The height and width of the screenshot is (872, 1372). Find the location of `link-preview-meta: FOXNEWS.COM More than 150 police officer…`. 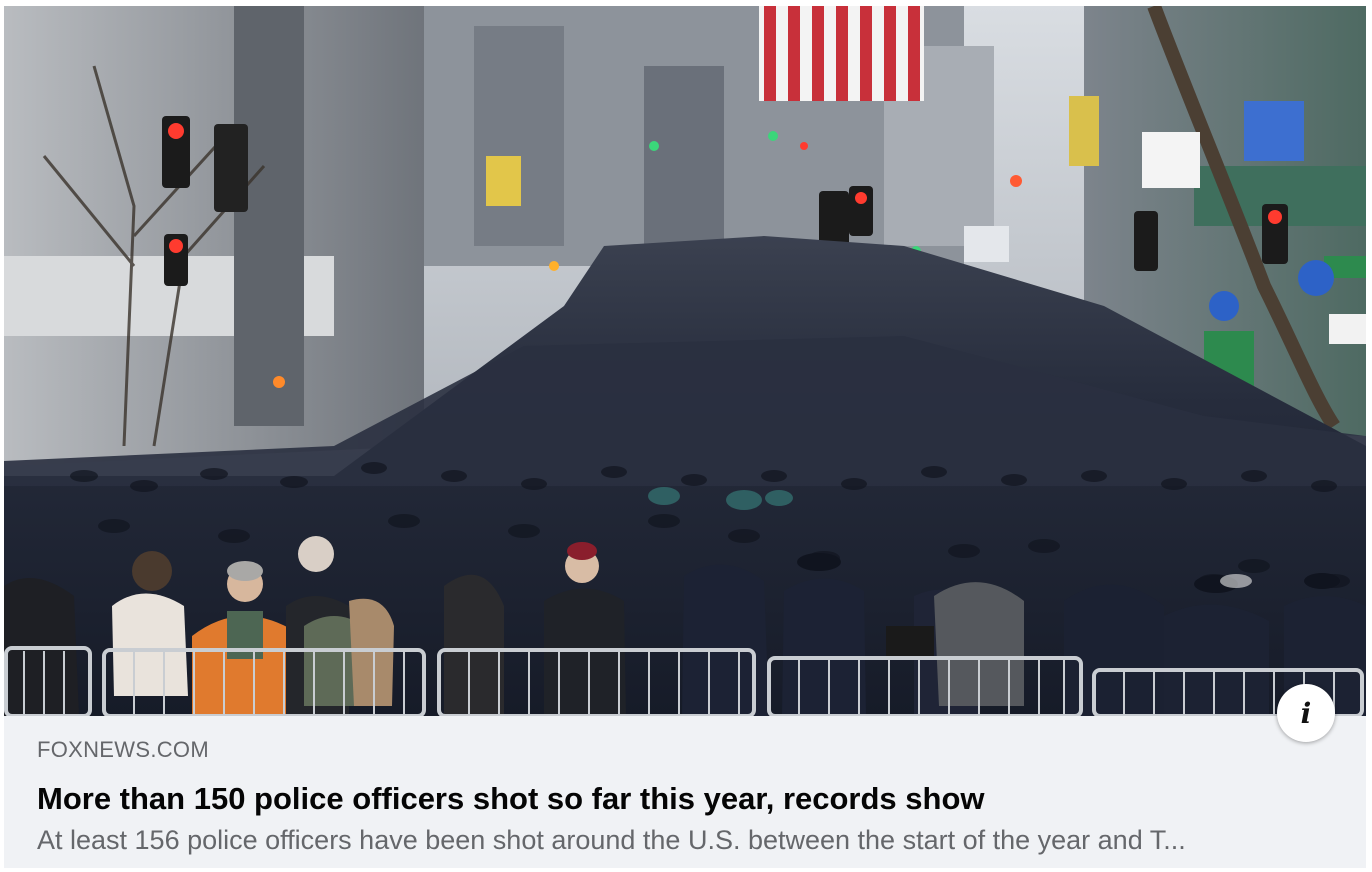

link-preview-meta: FOXNEWS.COM More than 150 police officer… is located at coordinates (681, 797).